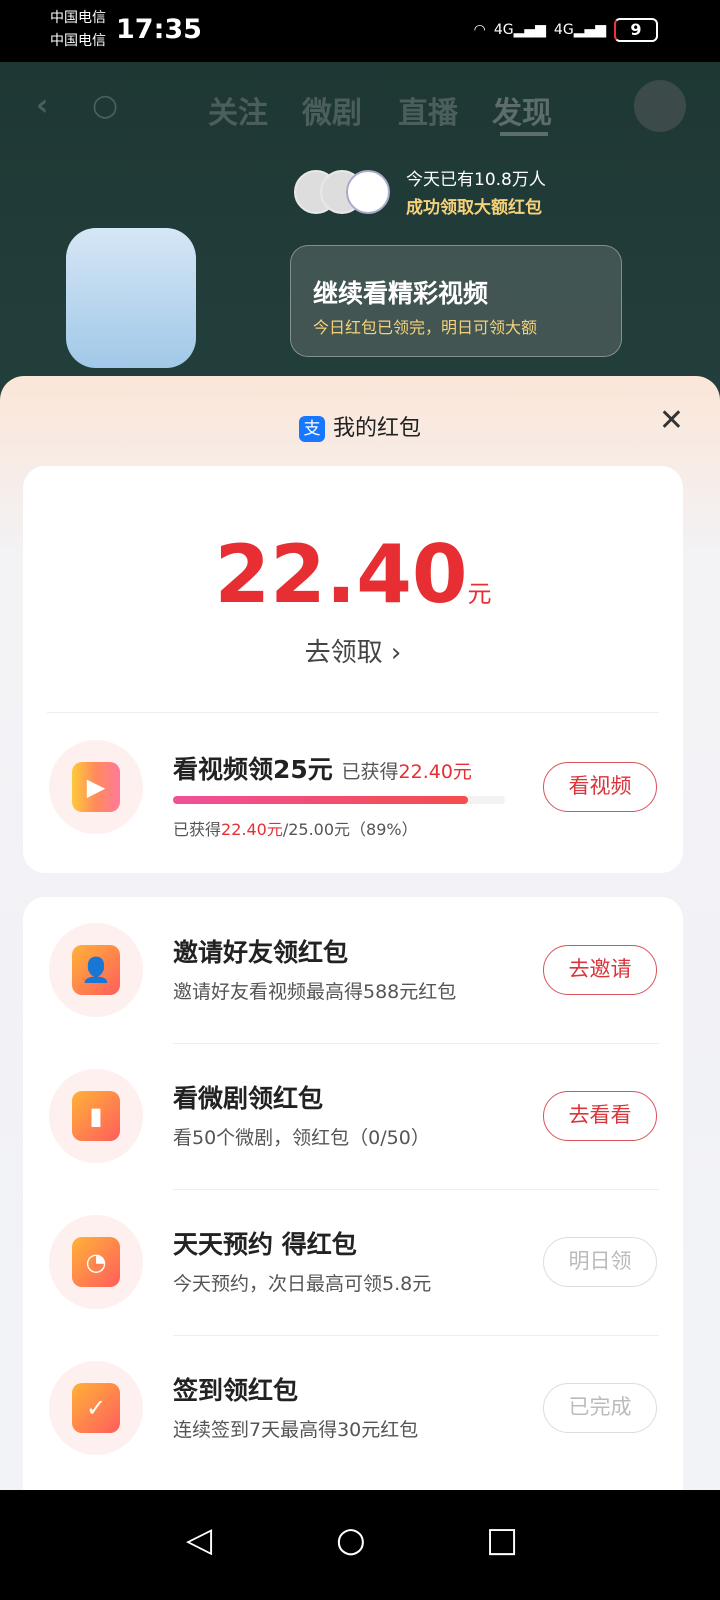  I want to click on task-icon-bg: ◔, so click(96, 1262).